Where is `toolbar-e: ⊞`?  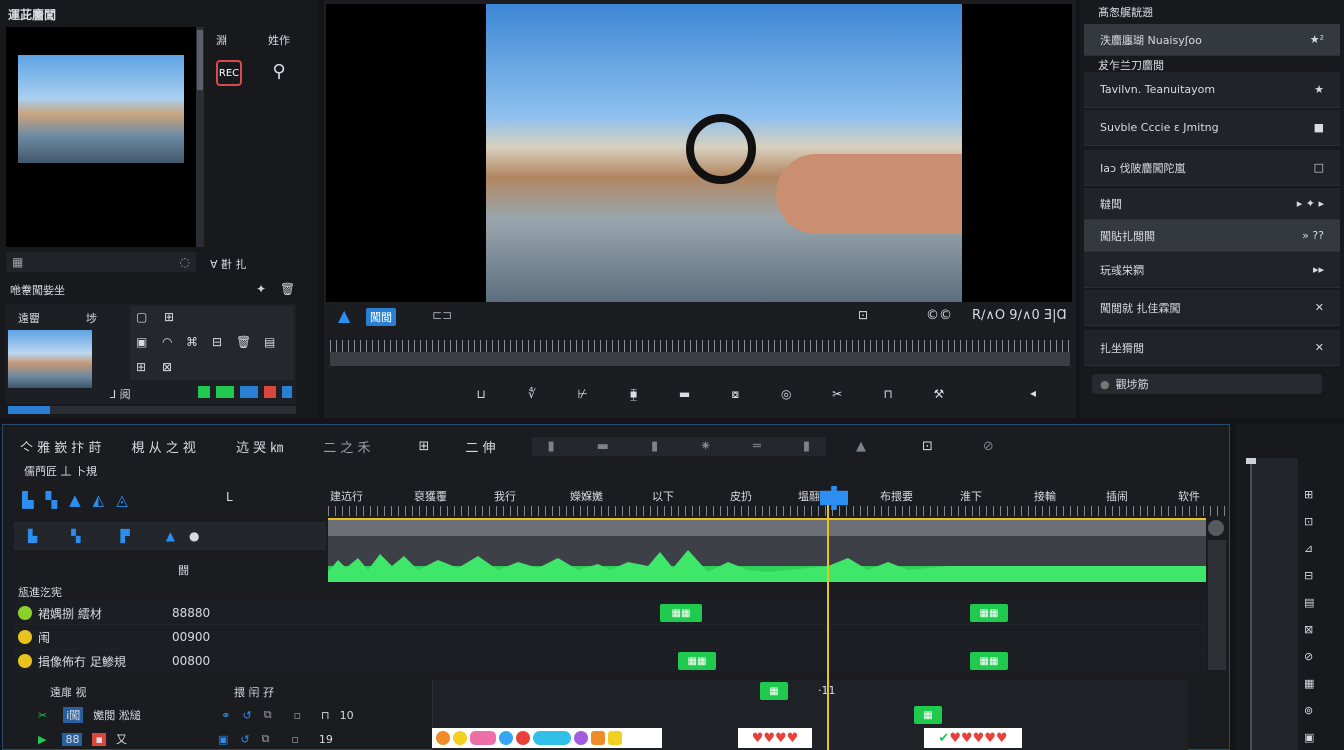 toolbar-e: ⊞ is located at coordinates (423, 446).